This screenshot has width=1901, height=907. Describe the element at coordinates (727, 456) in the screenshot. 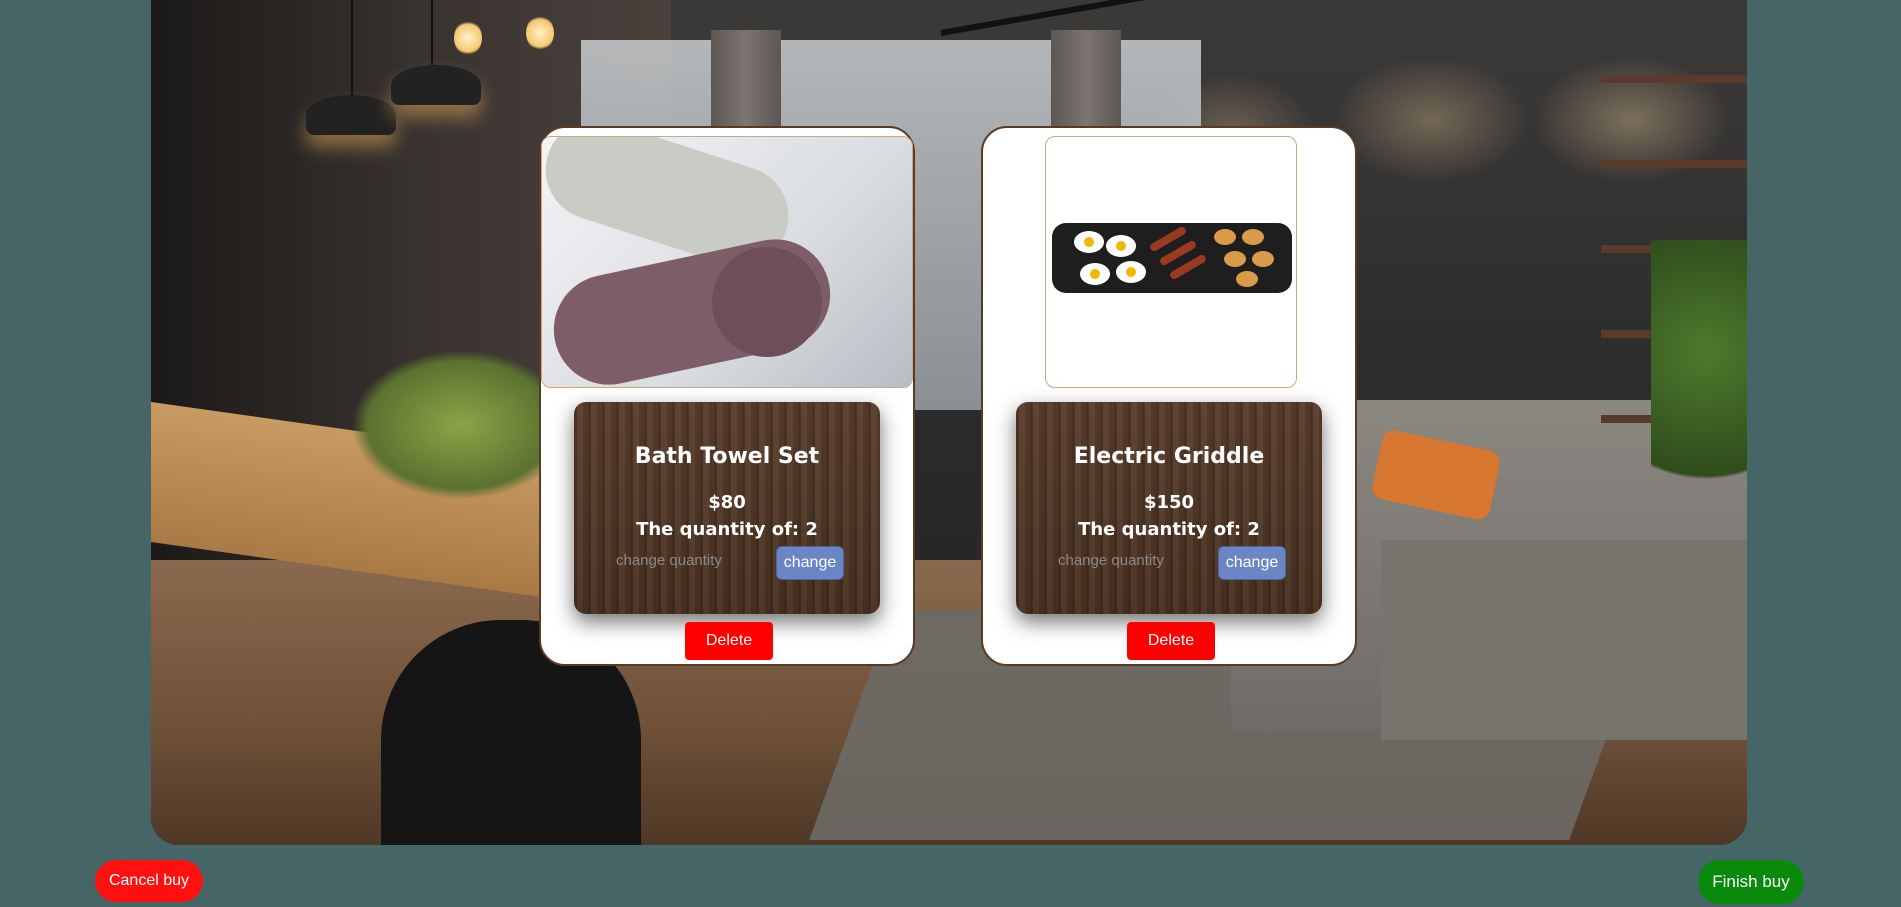

I see `product-title: Bath Towel Set` at that location.